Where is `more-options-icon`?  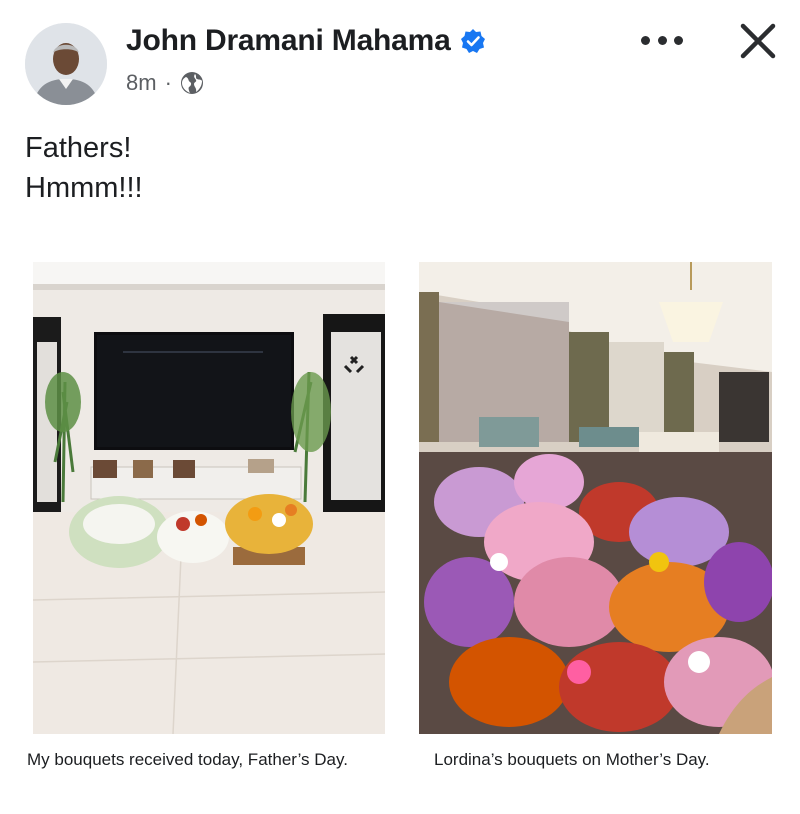
more-options-icon is located at coordinates (662, 40).